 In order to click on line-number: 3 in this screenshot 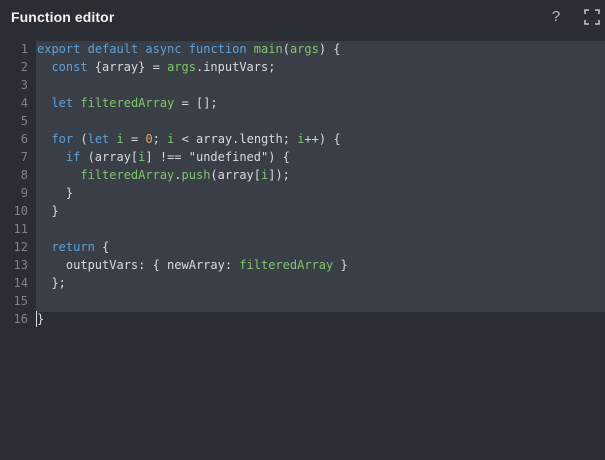, I will do `click(24, 85)`.